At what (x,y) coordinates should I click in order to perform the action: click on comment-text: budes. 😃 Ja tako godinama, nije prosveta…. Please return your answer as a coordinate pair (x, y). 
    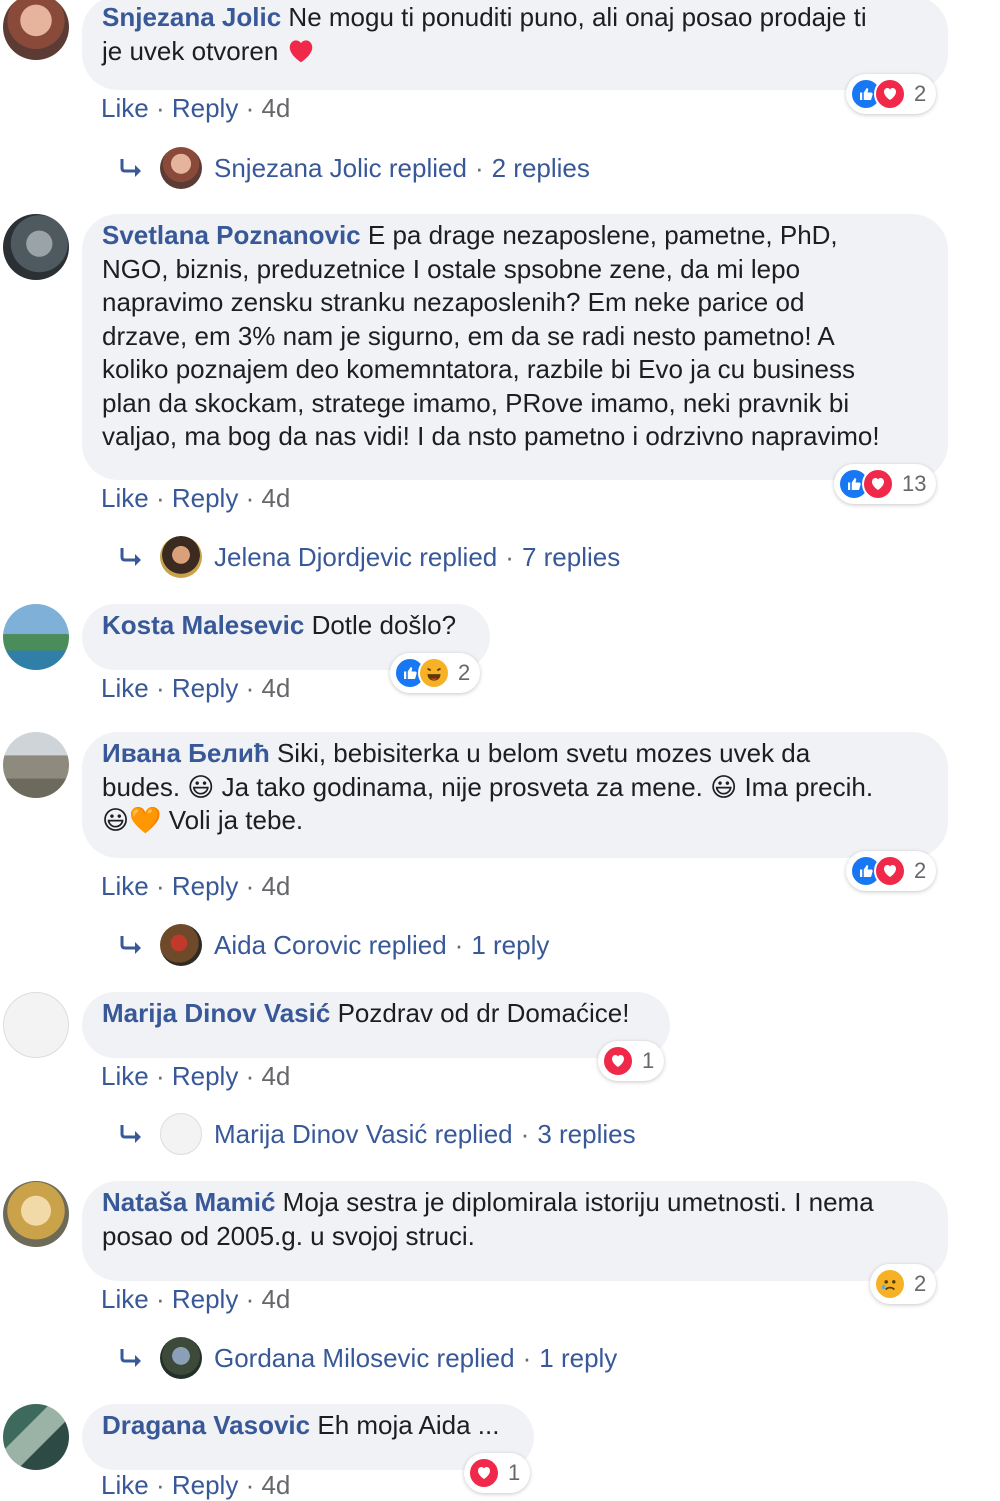
    Looking at the image, I should click on (488, 786).